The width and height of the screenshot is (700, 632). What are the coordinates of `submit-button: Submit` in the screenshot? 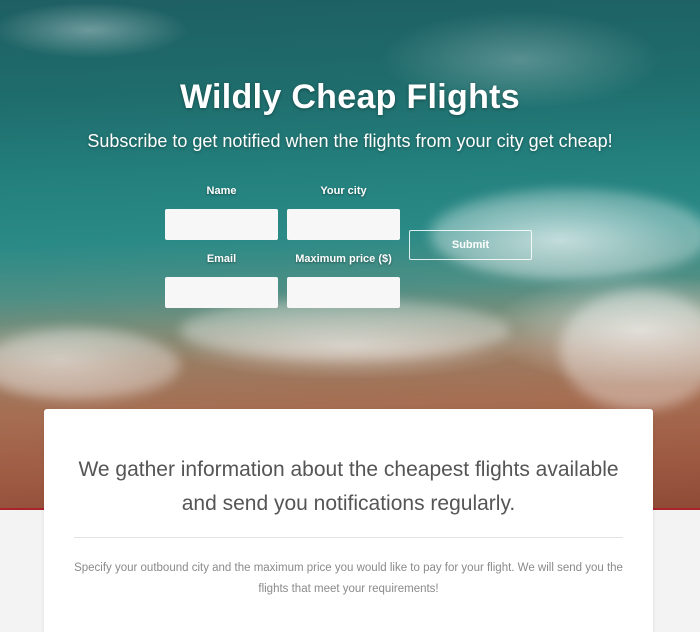 It's located at (470, 245).